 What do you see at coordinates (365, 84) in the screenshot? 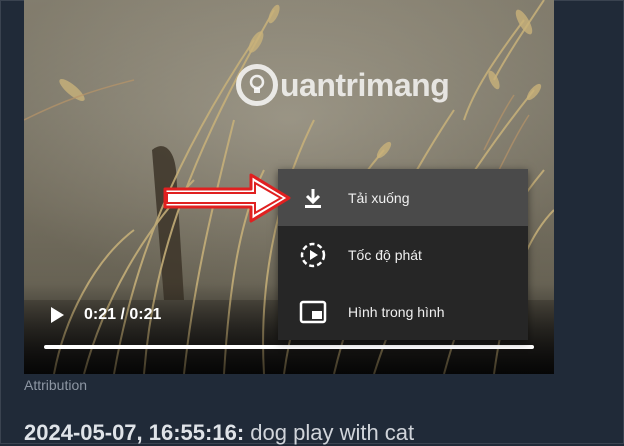
I see `watermark-text: uantrimang` at bounding box center [365, 84].